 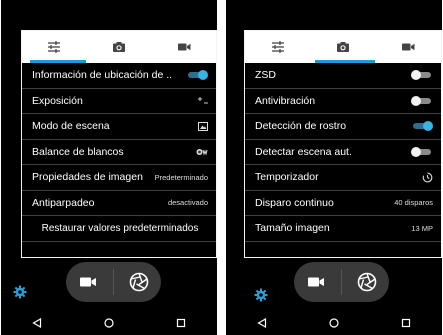 I want to click on setting-label: Información de ubicación de .., so click(x=102, y=75).